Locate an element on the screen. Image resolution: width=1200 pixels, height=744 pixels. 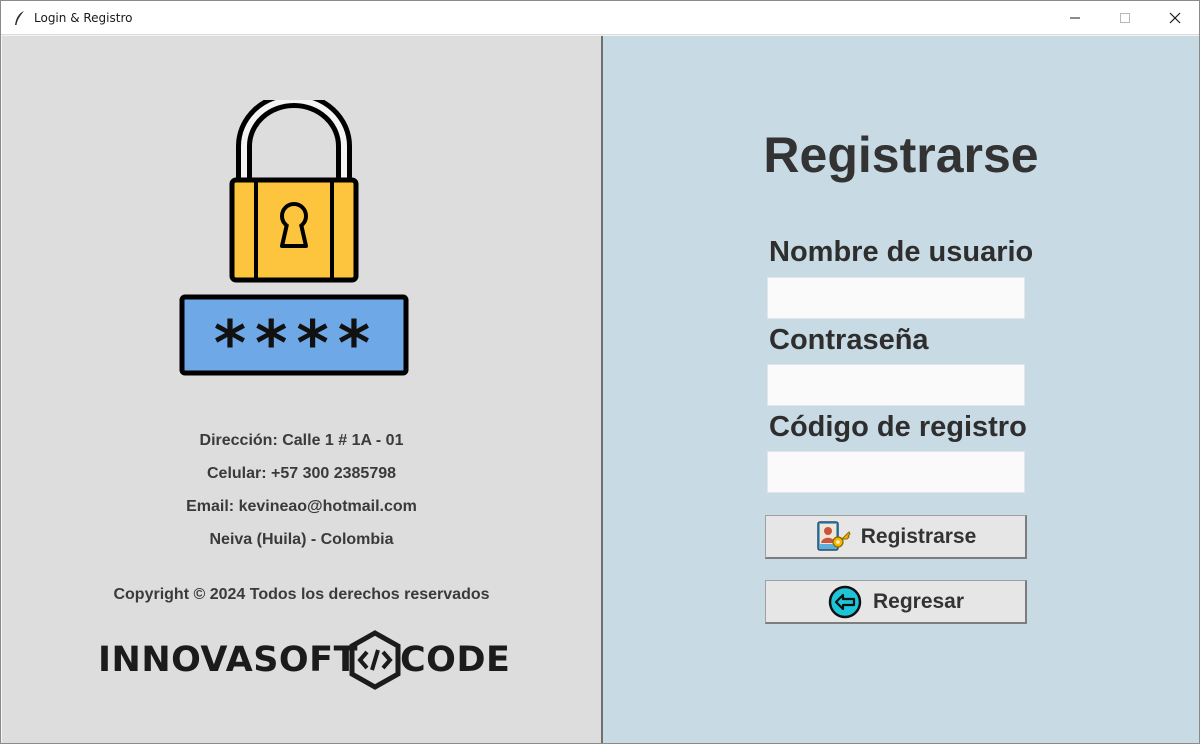
register-button-label: Registrarse is located at coordinates (918, 536).